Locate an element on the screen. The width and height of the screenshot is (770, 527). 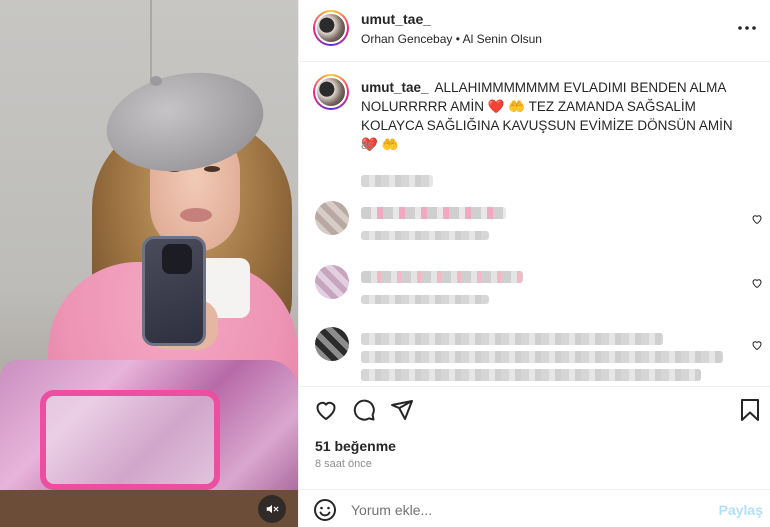
mute-button is located at coordinates (272, 509).